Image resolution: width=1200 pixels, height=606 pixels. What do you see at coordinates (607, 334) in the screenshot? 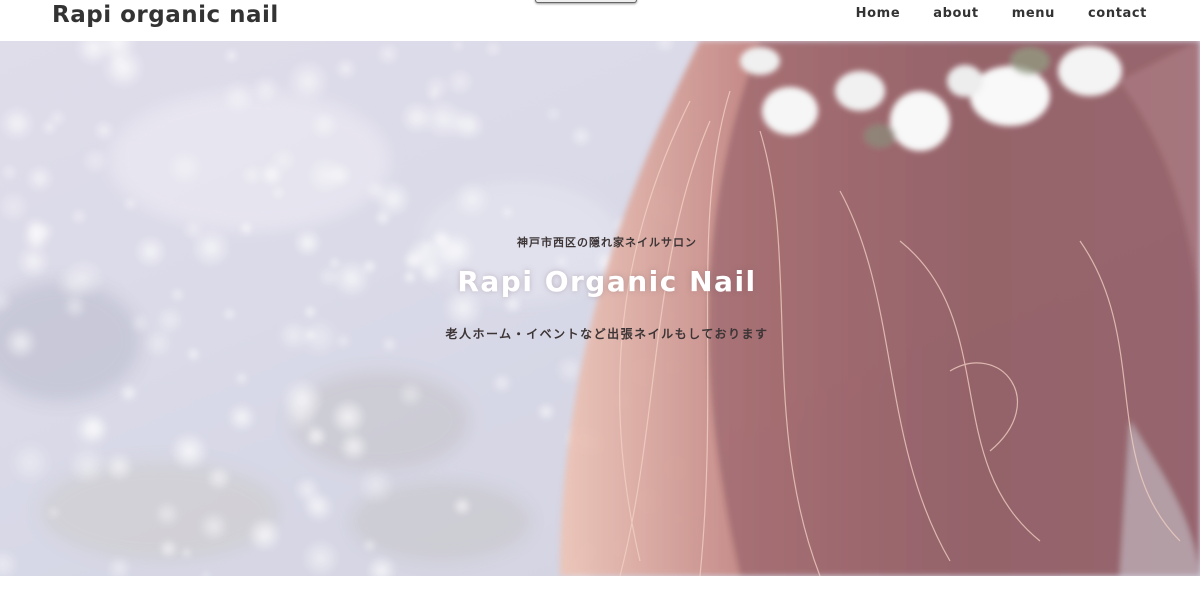
I see `hero-subtitle: 老人ホーム・イベントなど出張ネイルもしております` at bounding box center [607, 334].